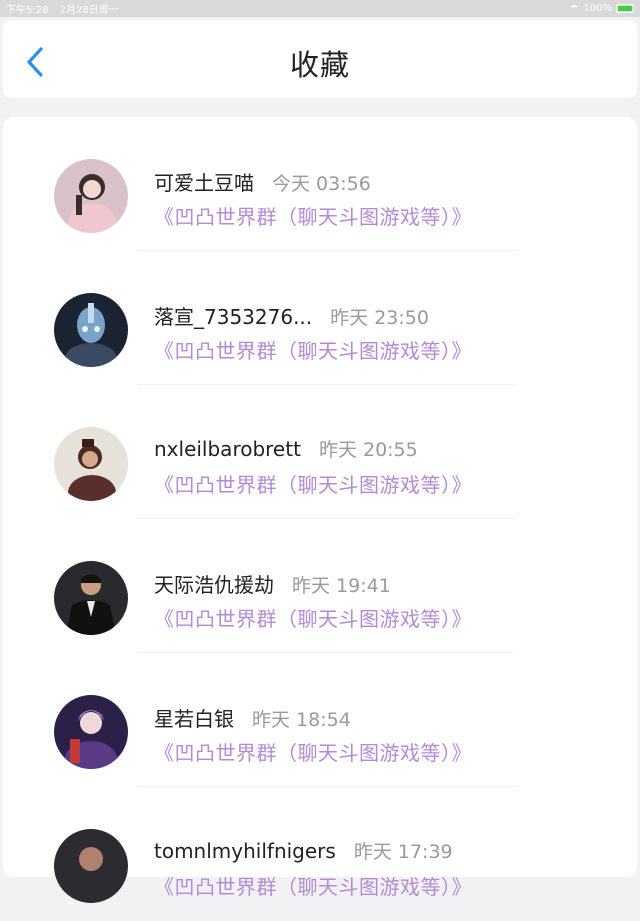 The width and height of the screenshot is (640, 921). What do you see at coordinates (245, 851) in the screenshot?
I see `username: tomnlmyhilfnigers` at bounding box center [245, 851].